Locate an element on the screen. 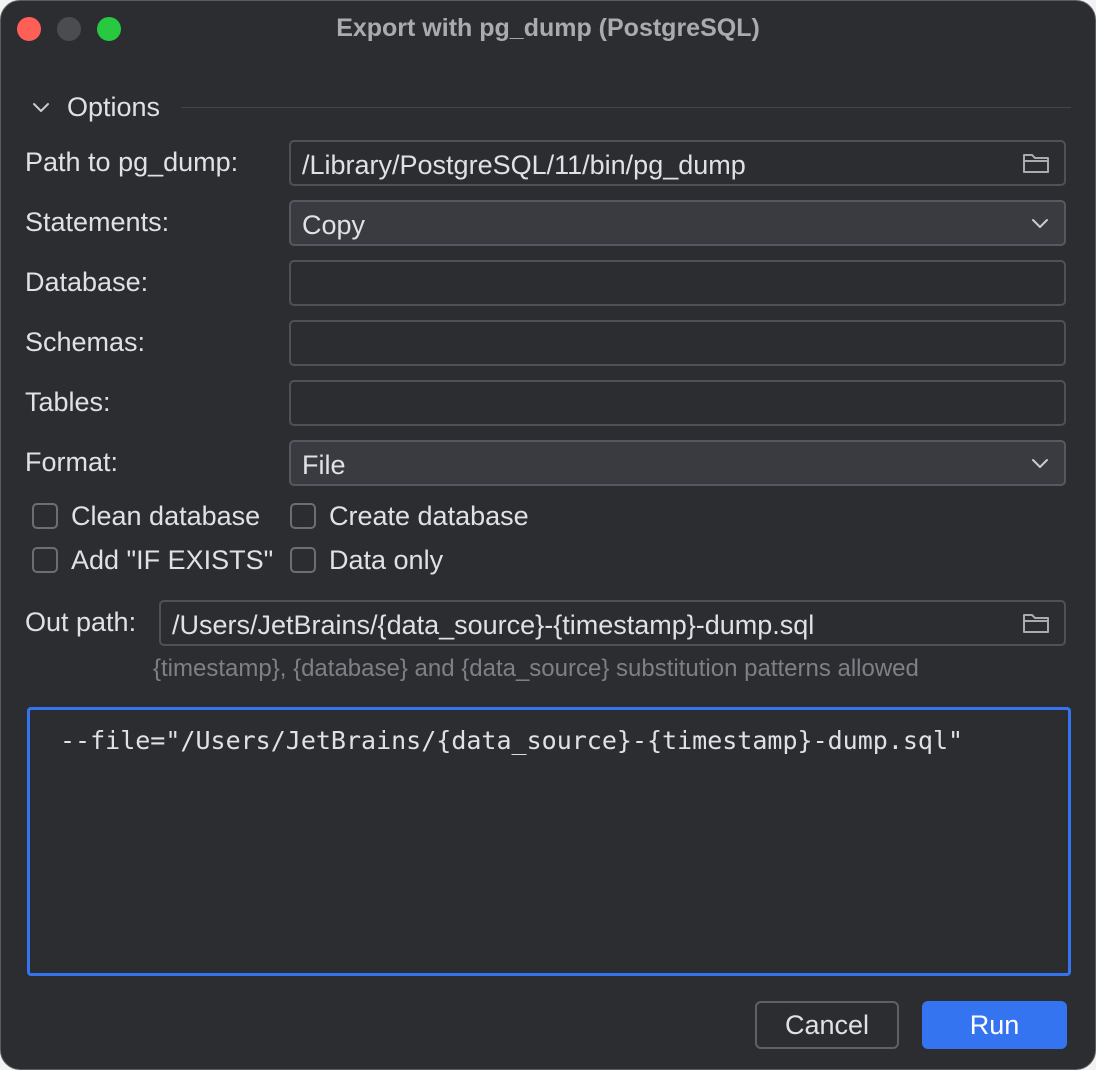  schemas-label: Schemas: is located at coordinates (85, 342).